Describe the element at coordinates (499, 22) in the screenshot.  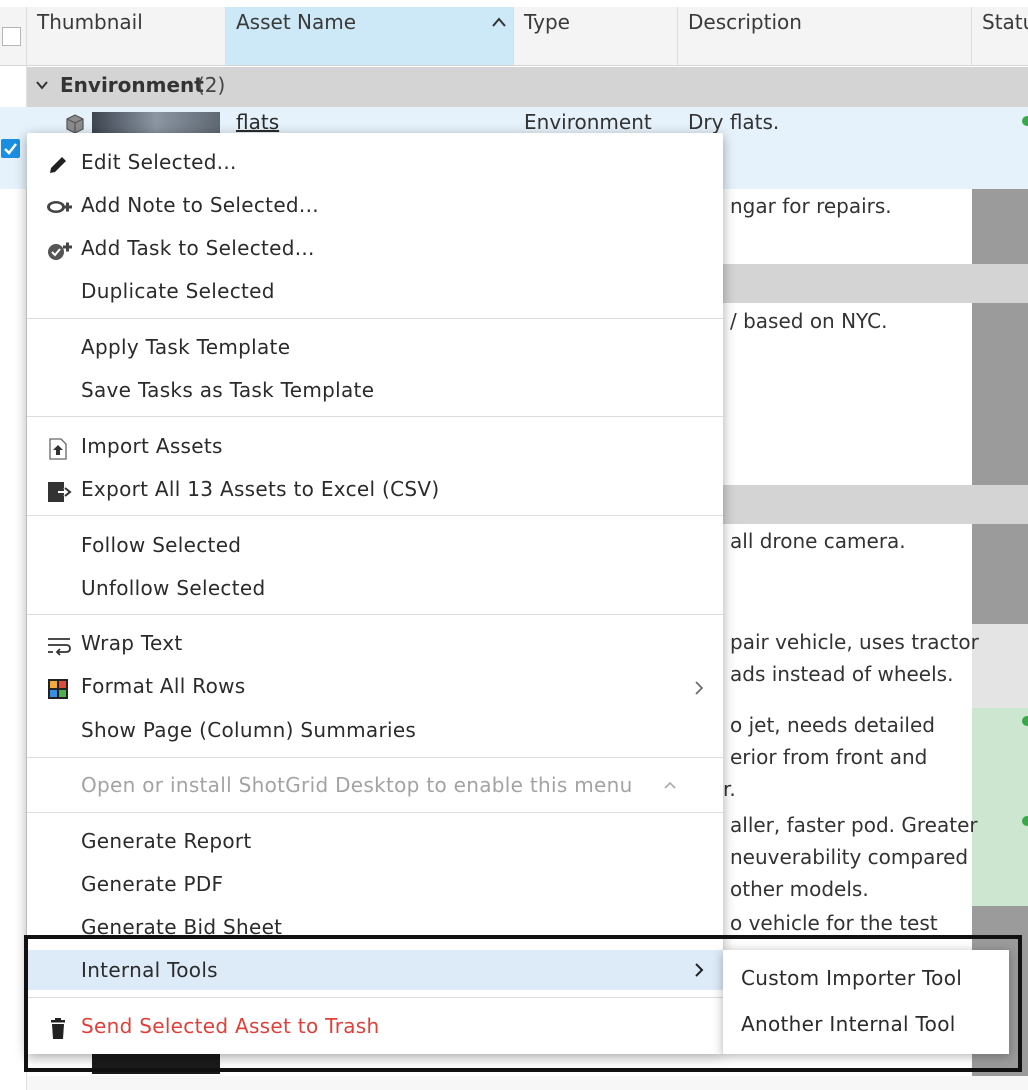
I see `sort-ascending-icon` at that location.